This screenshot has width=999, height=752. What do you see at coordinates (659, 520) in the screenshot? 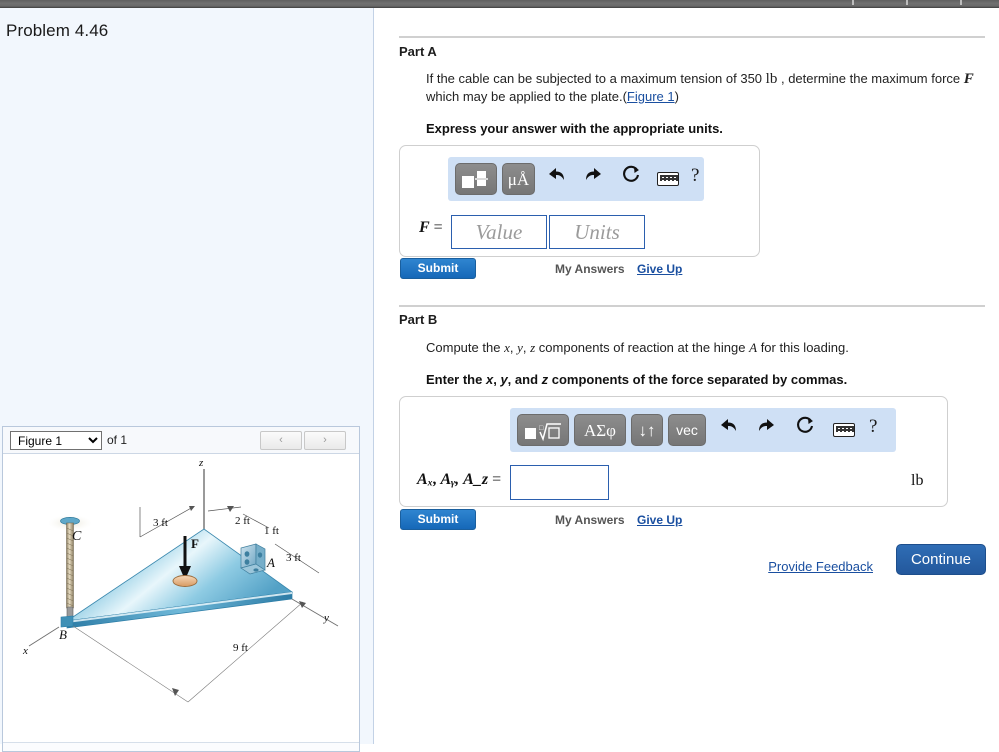
I see `part-b-give-up-link: Give Up` at bounding box center [659, 520].